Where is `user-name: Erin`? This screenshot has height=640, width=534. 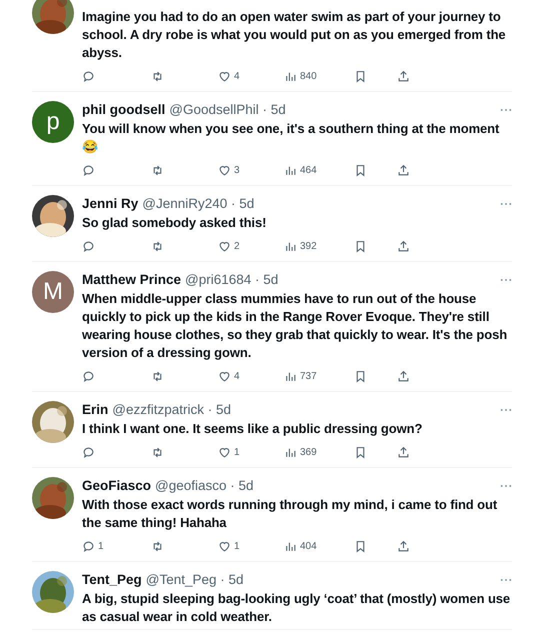
user-name: Erin is located at coordinates (95, 410).